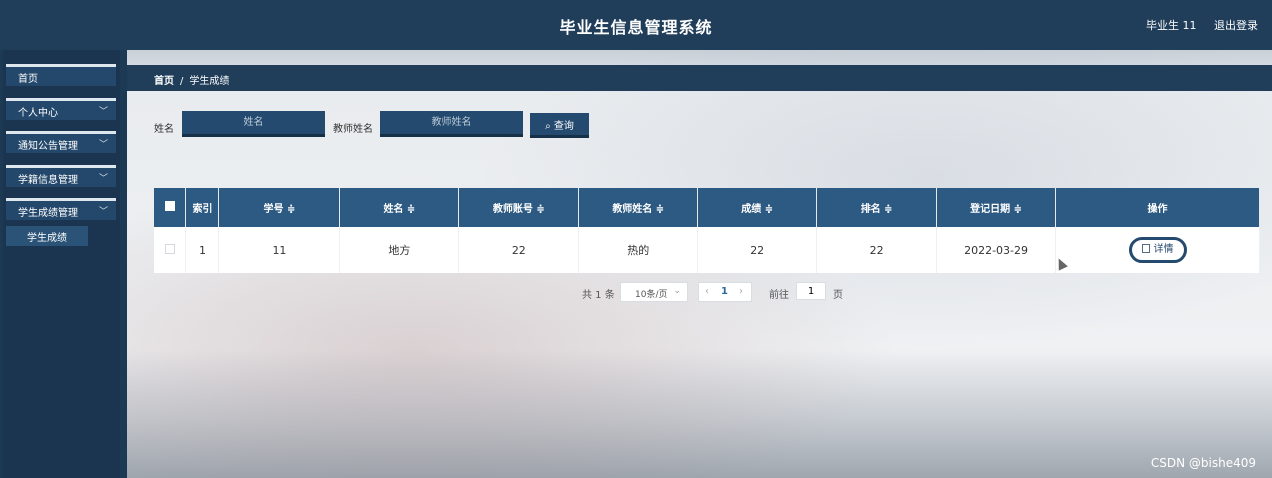  Describe the element at coordinates (563, 126) in the screenshot. I see `query-button-label: 查询` at that location.